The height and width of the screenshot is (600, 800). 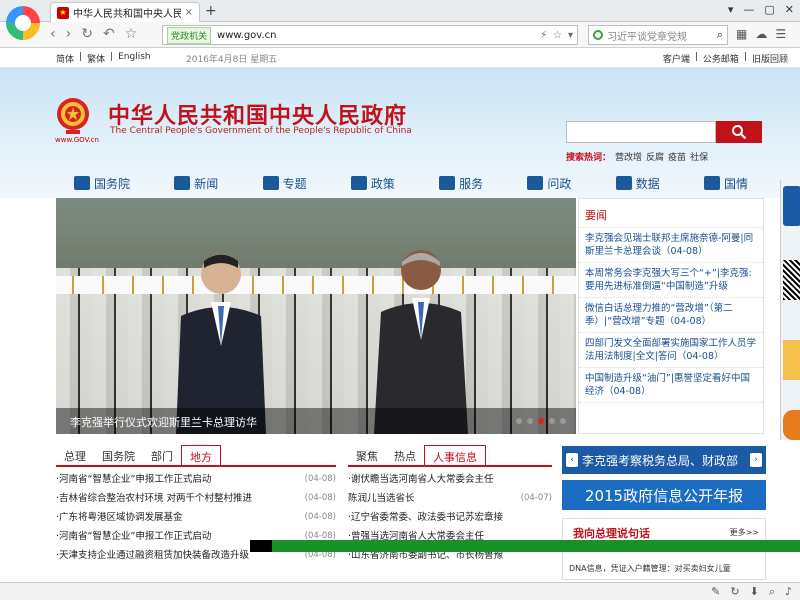 I want to click on slideshow-dots, so click(x=541, y=421).